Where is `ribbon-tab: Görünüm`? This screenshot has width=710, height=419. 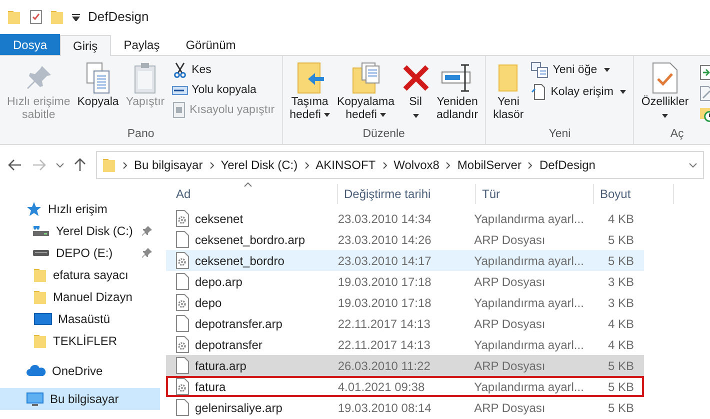
ribbon-tab: Görünüm is located at coordinates (210, 44).